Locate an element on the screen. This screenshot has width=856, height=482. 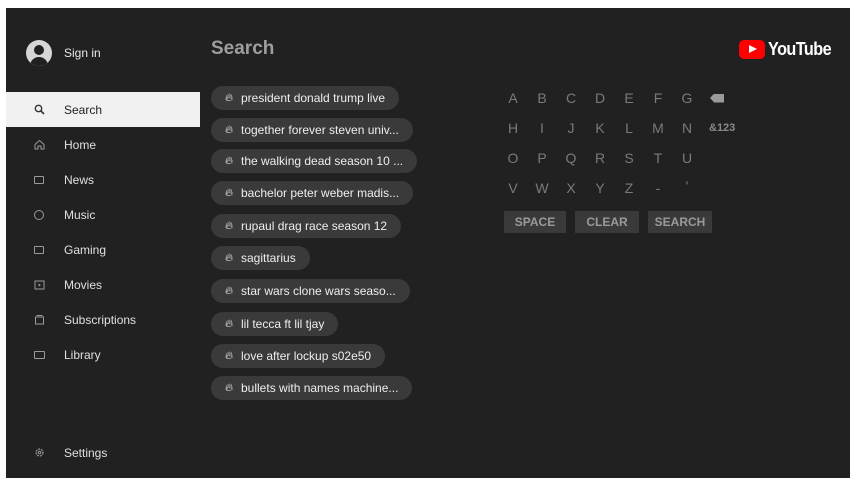
key: I is located at coordinates (542, 128).